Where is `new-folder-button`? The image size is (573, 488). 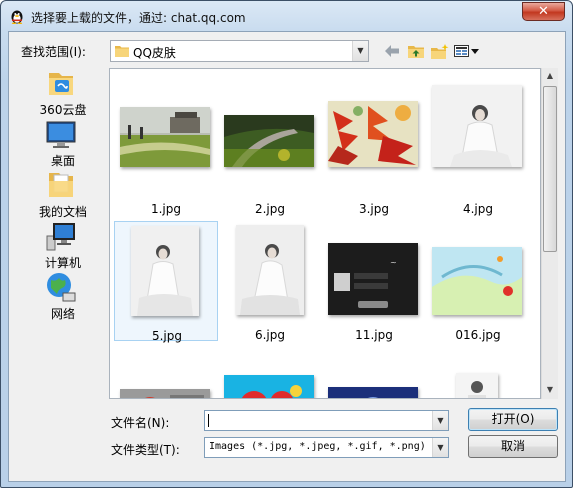 new-folder-button is located at coordinates (440, 51).